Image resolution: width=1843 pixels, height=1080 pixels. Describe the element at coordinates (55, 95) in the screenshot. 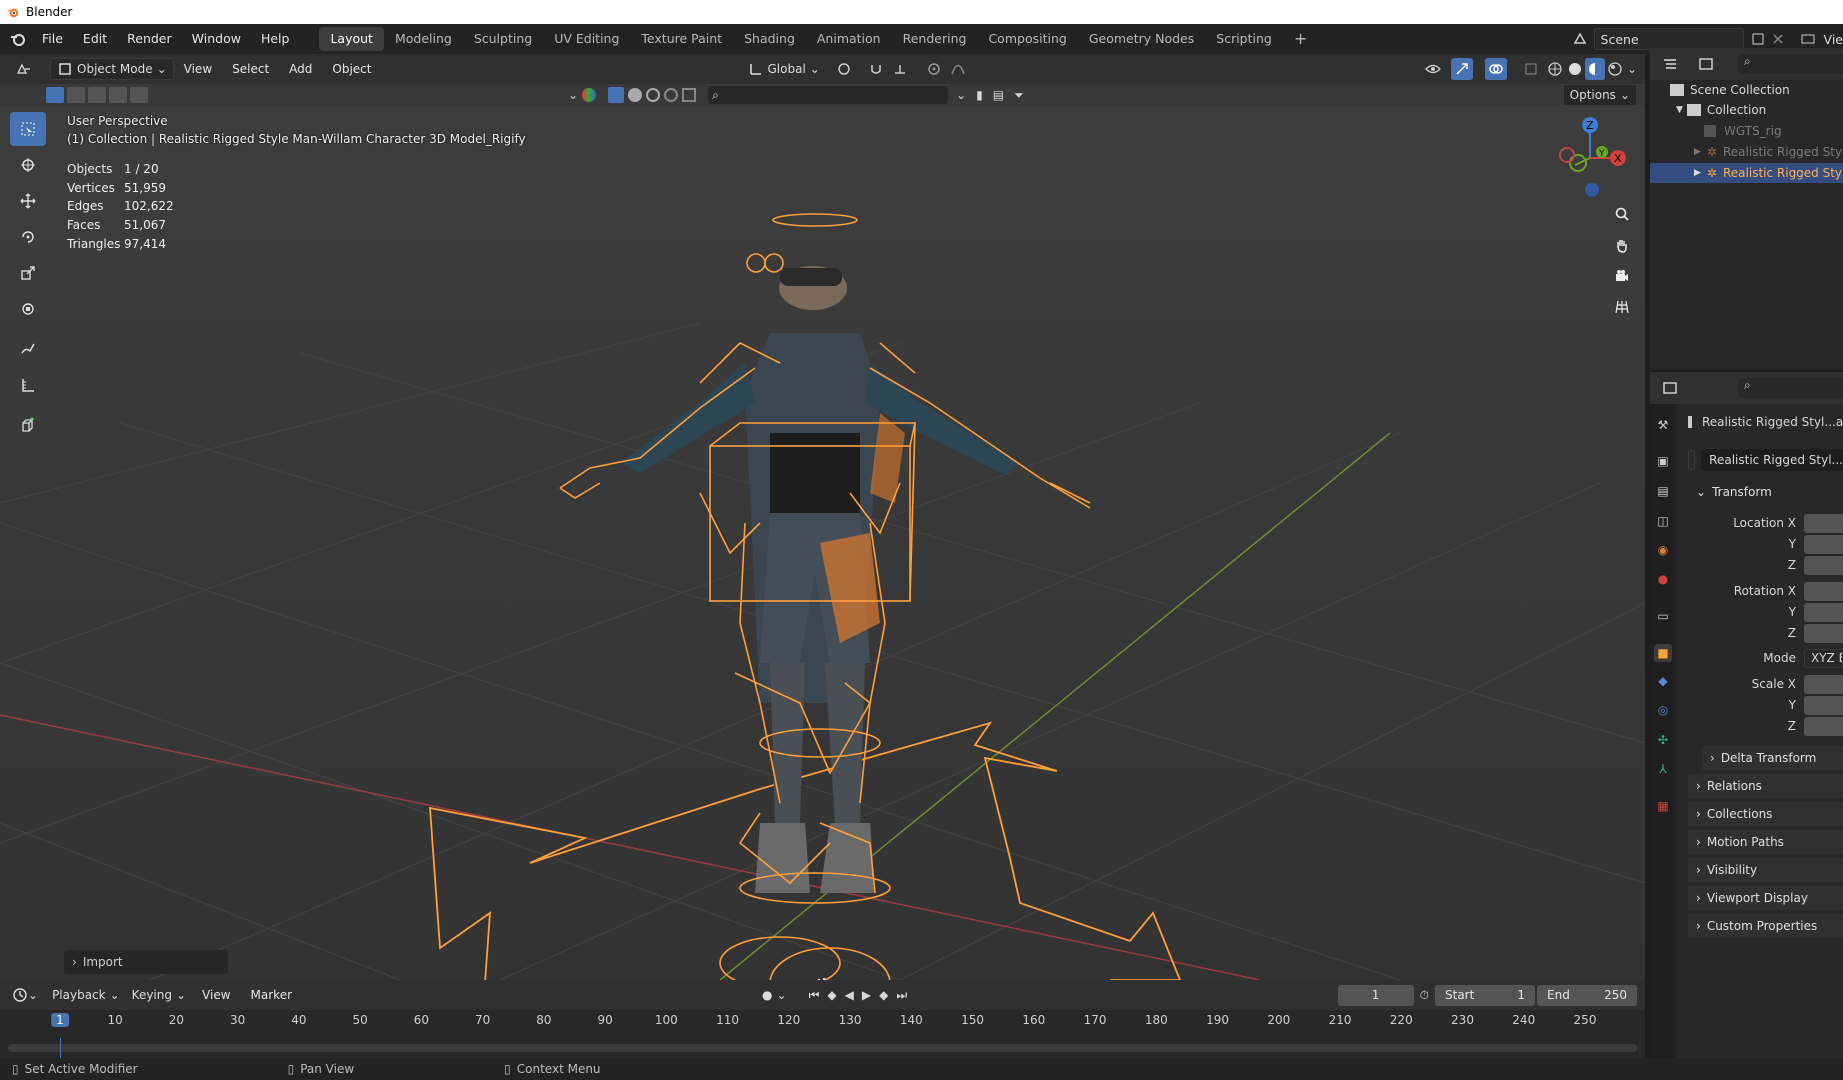

I see `select-new-icon` at that location.